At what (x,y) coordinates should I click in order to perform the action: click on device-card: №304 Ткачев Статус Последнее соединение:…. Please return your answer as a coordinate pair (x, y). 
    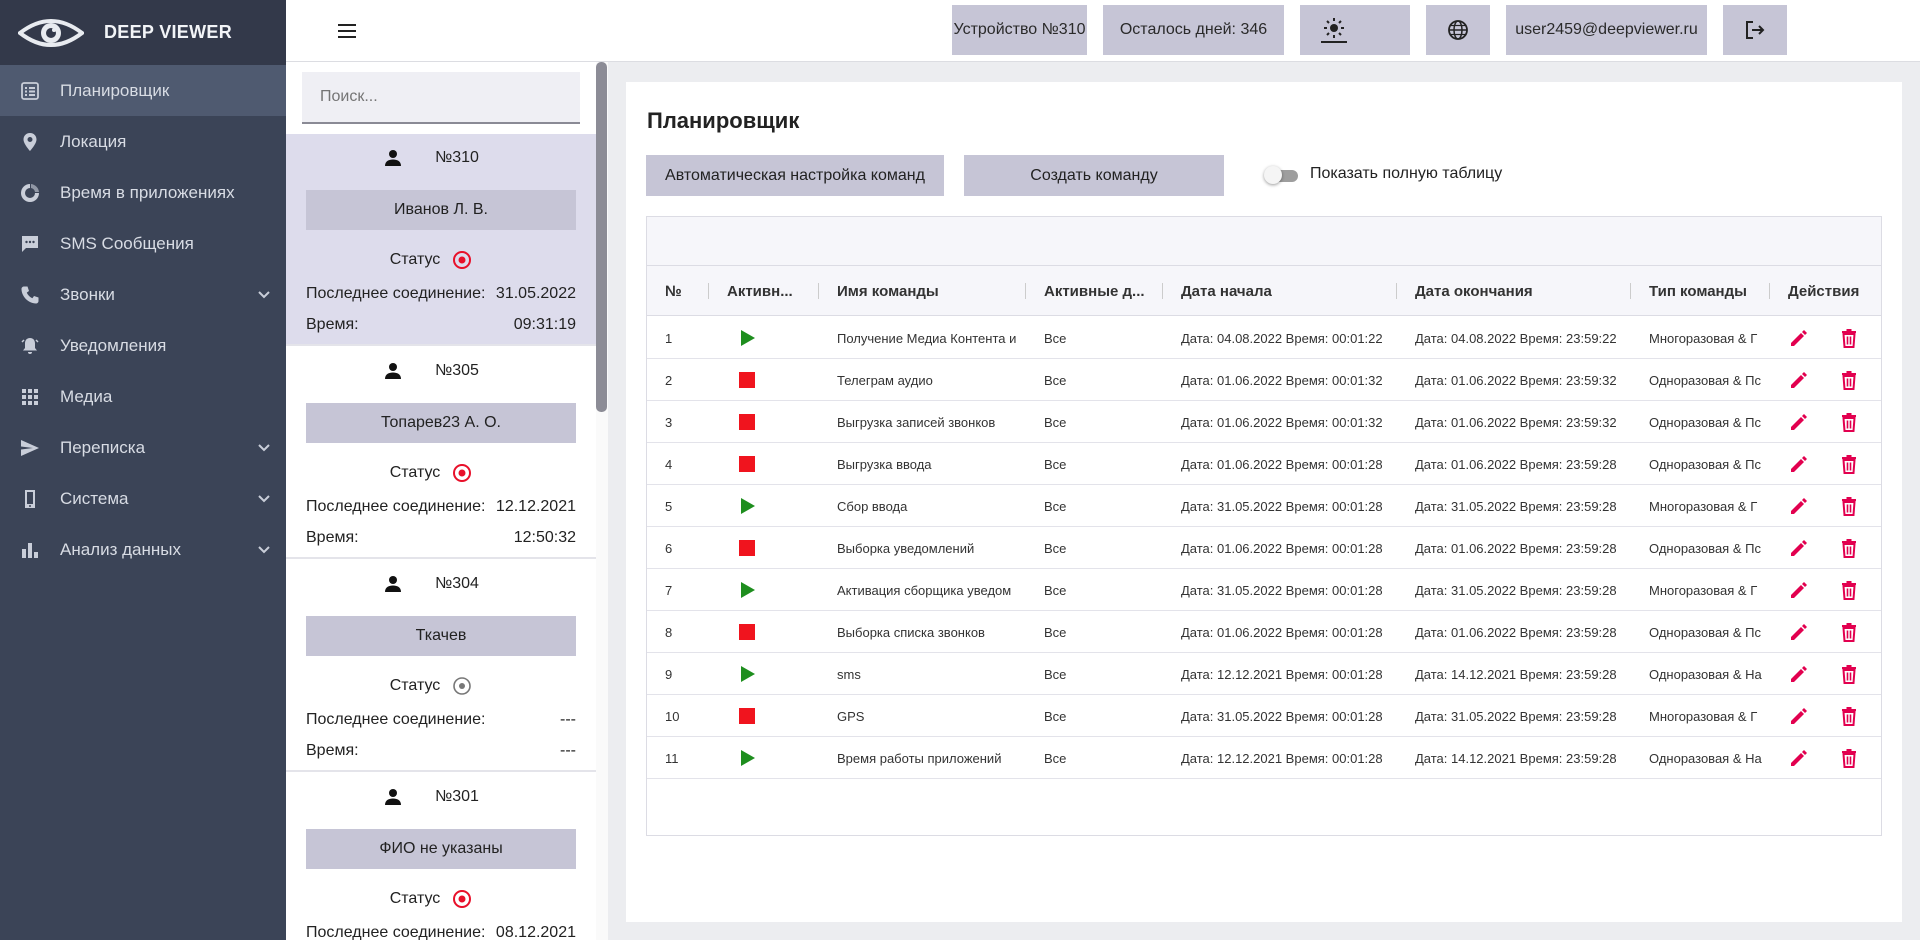
    Looking at the image, I should click on (441, 666).